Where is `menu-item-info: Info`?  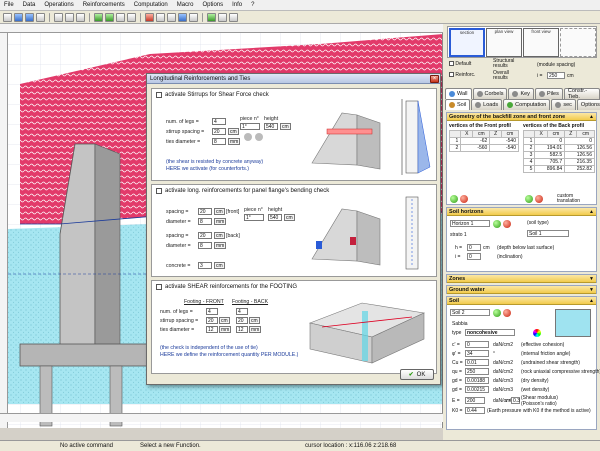
menu-item-info: Info is located at coordinates (237, 5).